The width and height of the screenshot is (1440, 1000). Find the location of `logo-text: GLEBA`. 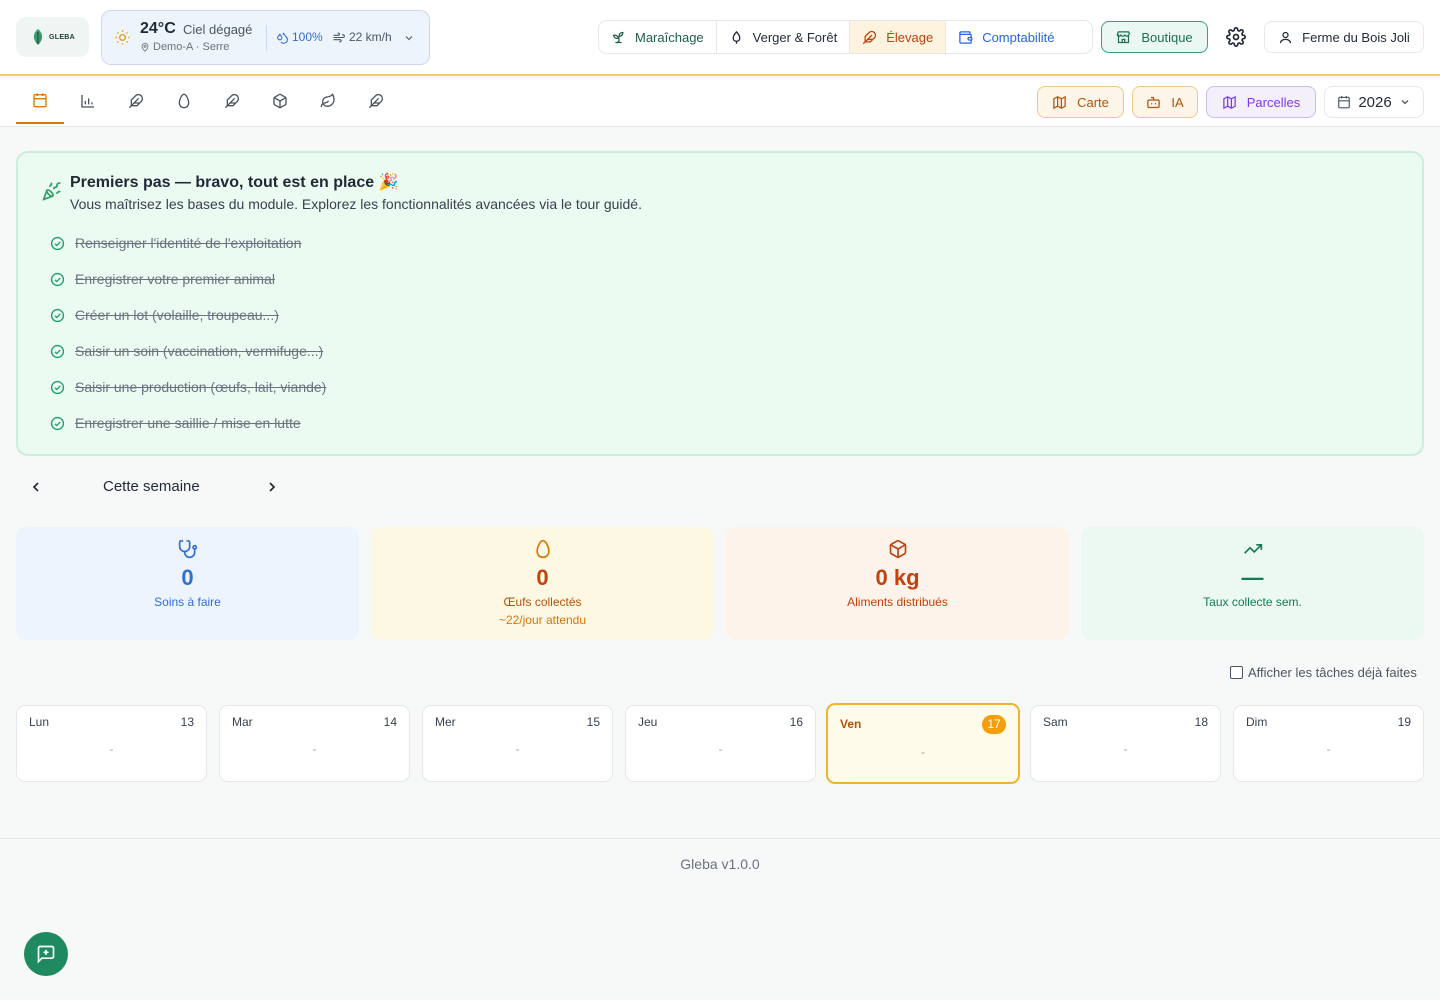

logo-text: GLEBA is located at coordinates (62, 37).